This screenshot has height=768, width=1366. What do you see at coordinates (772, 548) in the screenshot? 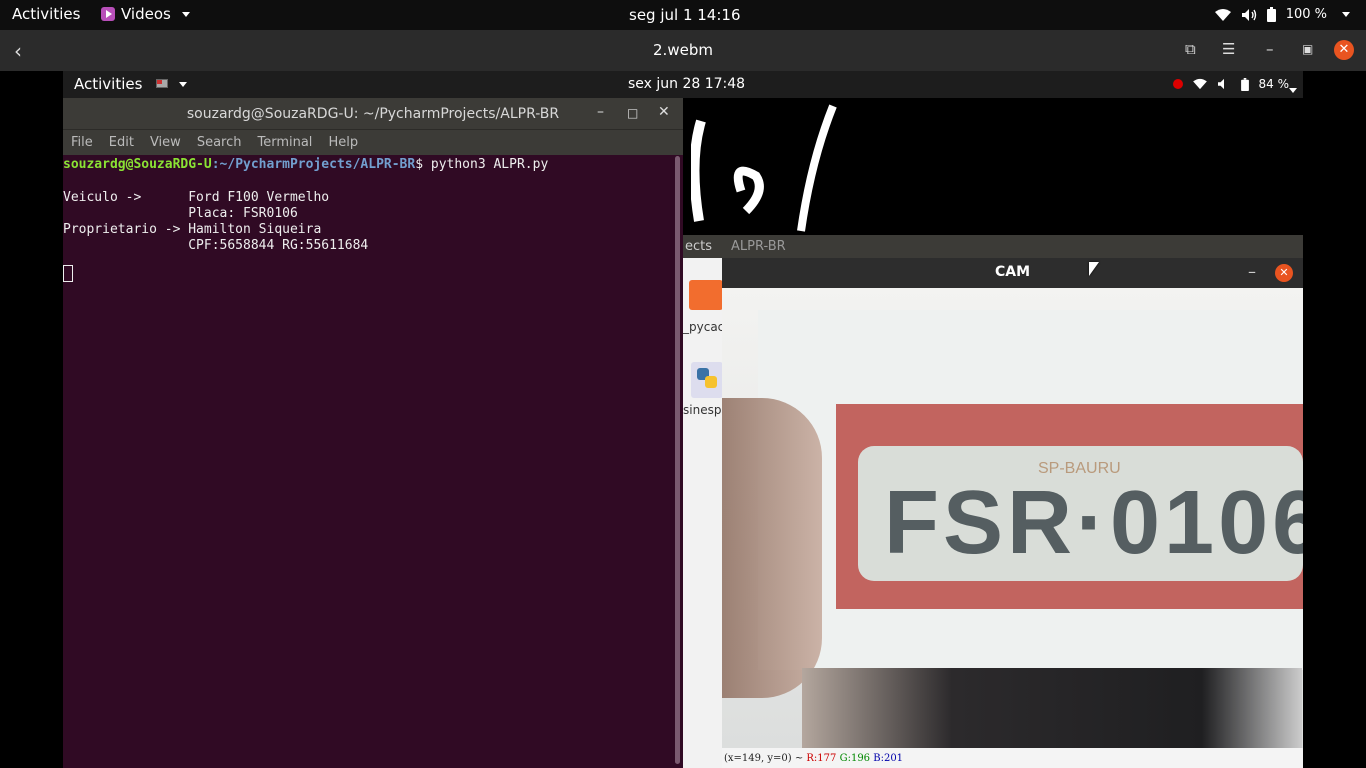
I see `hand` at bounding box center [772, 548].